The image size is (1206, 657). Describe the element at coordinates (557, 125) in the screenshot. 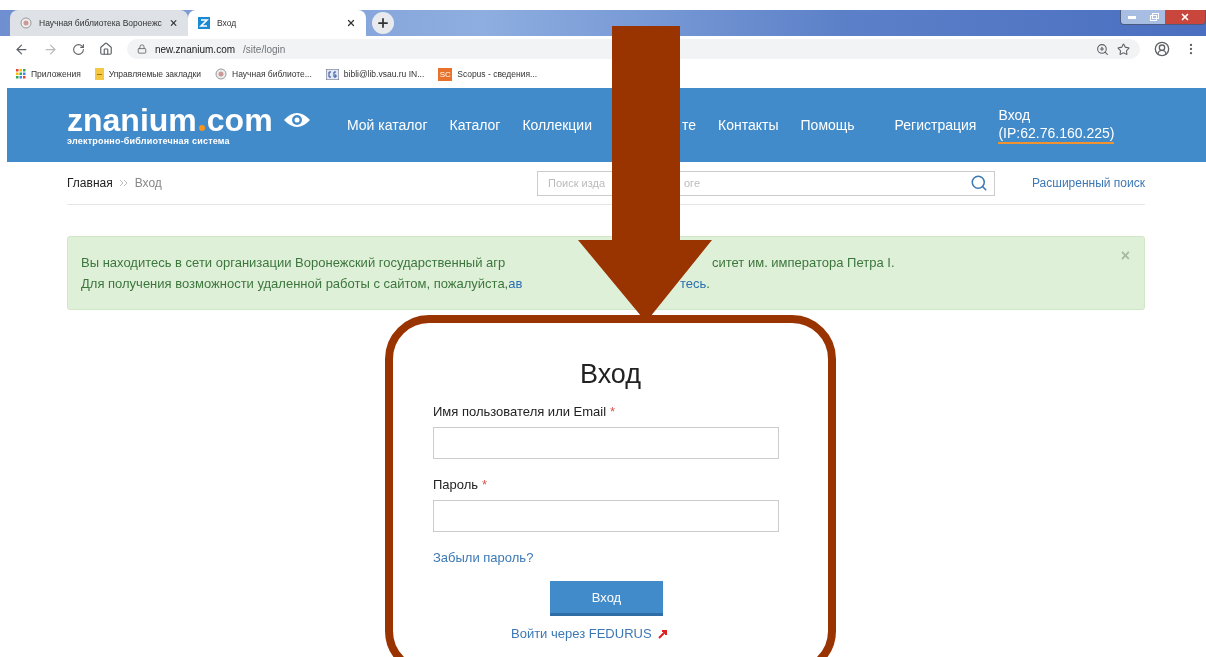

I see `nav-link: Коллекции` at that location.